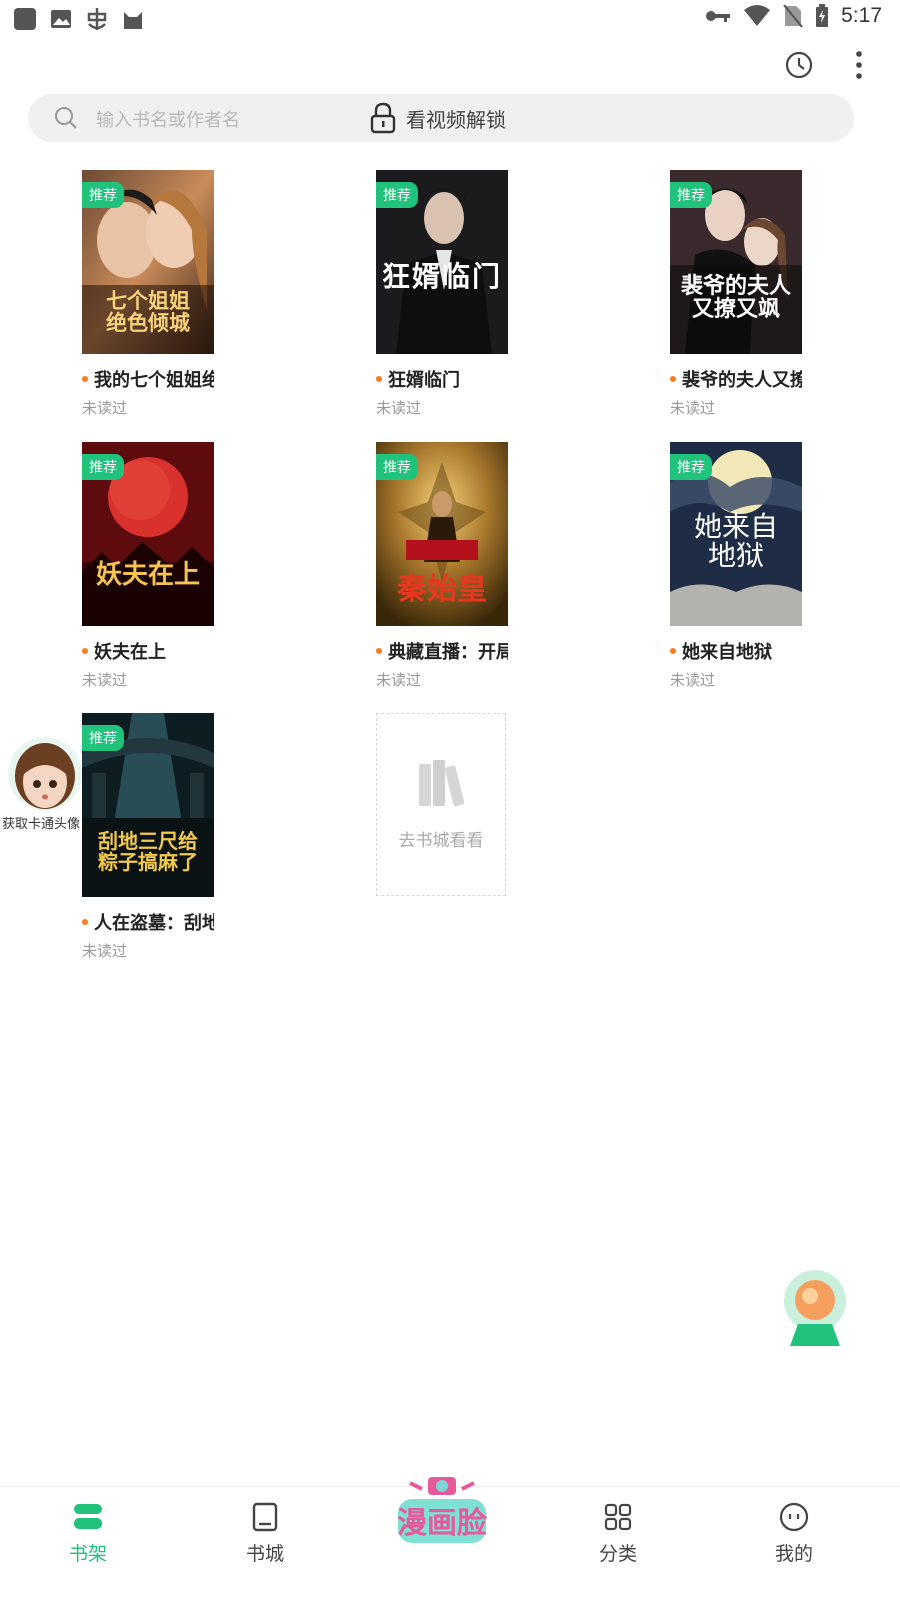  Describe the element at coordinates (822, 15) in the screenshot. I see `battery-icon` at that location.